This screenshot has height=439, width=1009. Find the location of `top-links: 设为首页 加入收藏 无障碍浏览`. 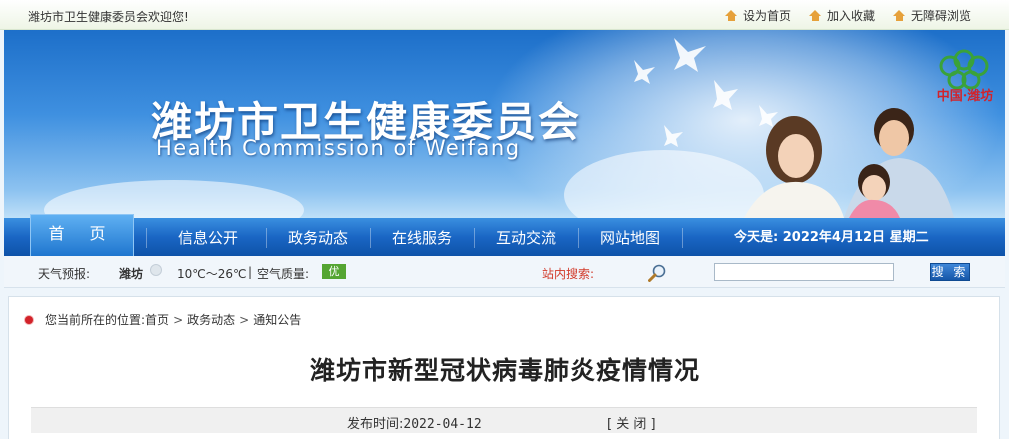

top-links: 设为首页 加入收藏 无障碍浏览 is located at coordinates (847, 15).